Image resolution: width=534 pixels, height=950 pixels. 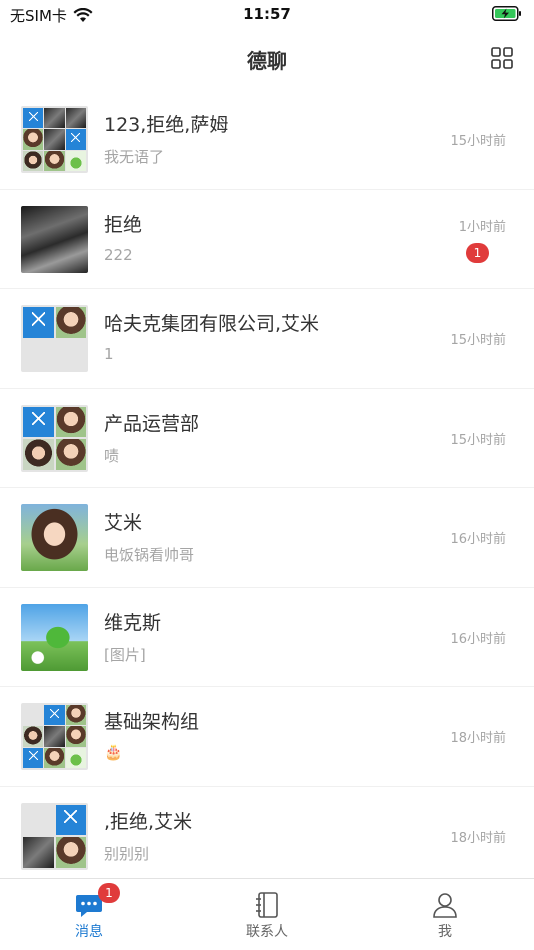 I want to click on conversation-name: 拒绝, so click(x=123, y=224).